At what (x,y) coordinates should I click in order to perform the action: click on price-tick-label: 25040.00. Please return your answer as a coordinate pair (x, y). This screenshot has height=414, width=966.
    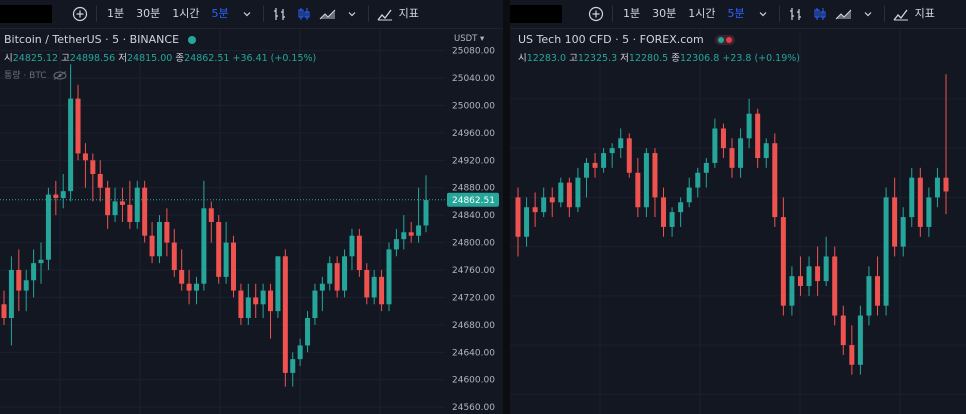
    Looking at the image, I should click on (473, 79).